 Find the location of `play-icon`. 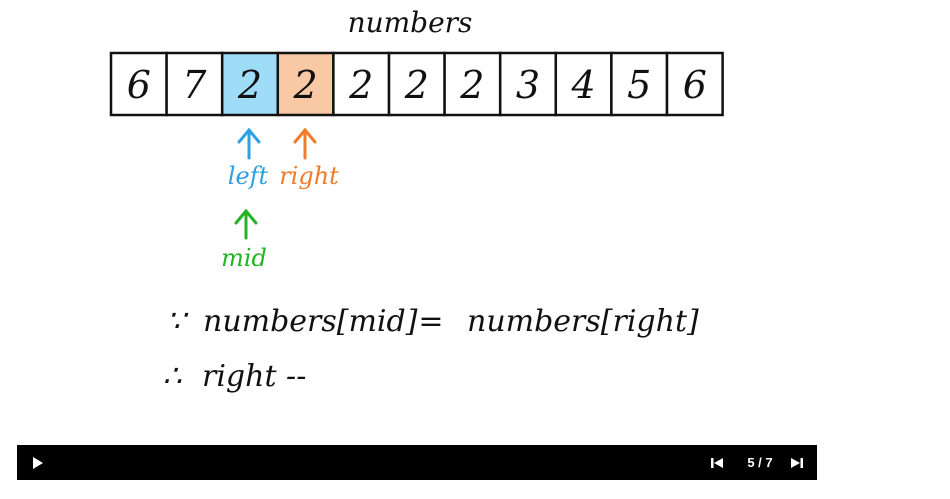

play-icon is located at coordinates (38, 462).